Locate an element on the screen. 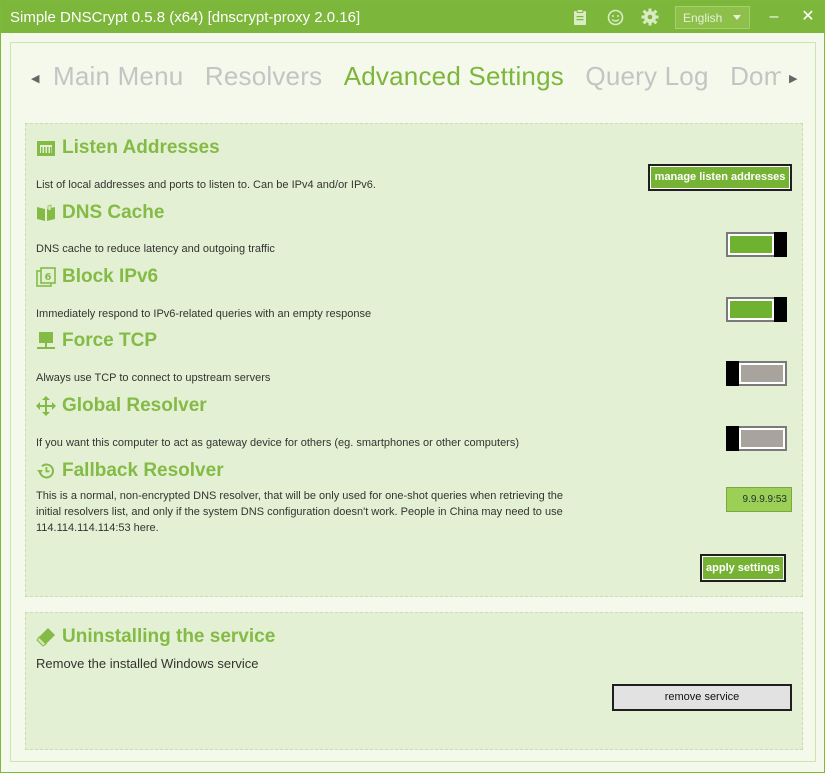 This screenshot has height=773, width=825. uninstall-description: Remove the installed Windows service is located at coordinates (147, 663).